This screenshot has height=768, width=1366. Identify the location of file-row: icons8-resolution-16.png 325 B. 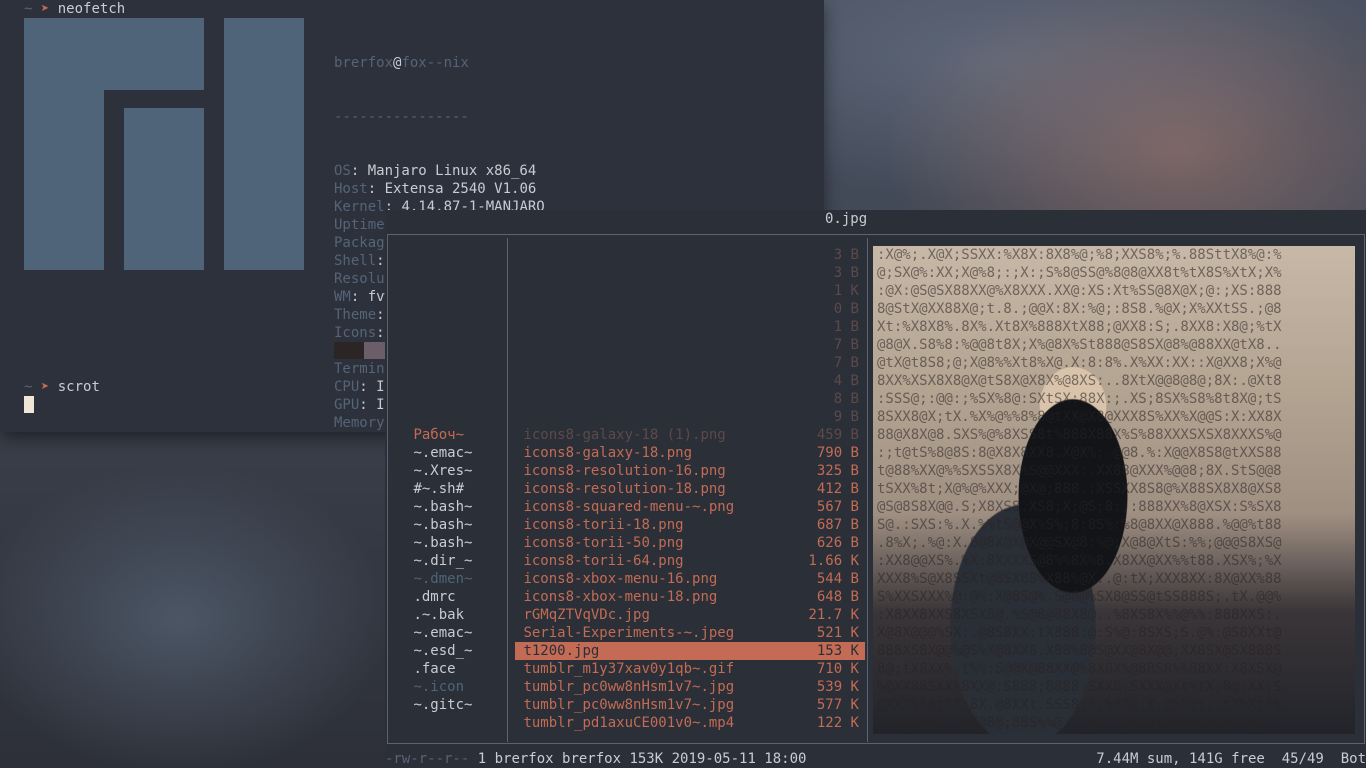
(690, 471).